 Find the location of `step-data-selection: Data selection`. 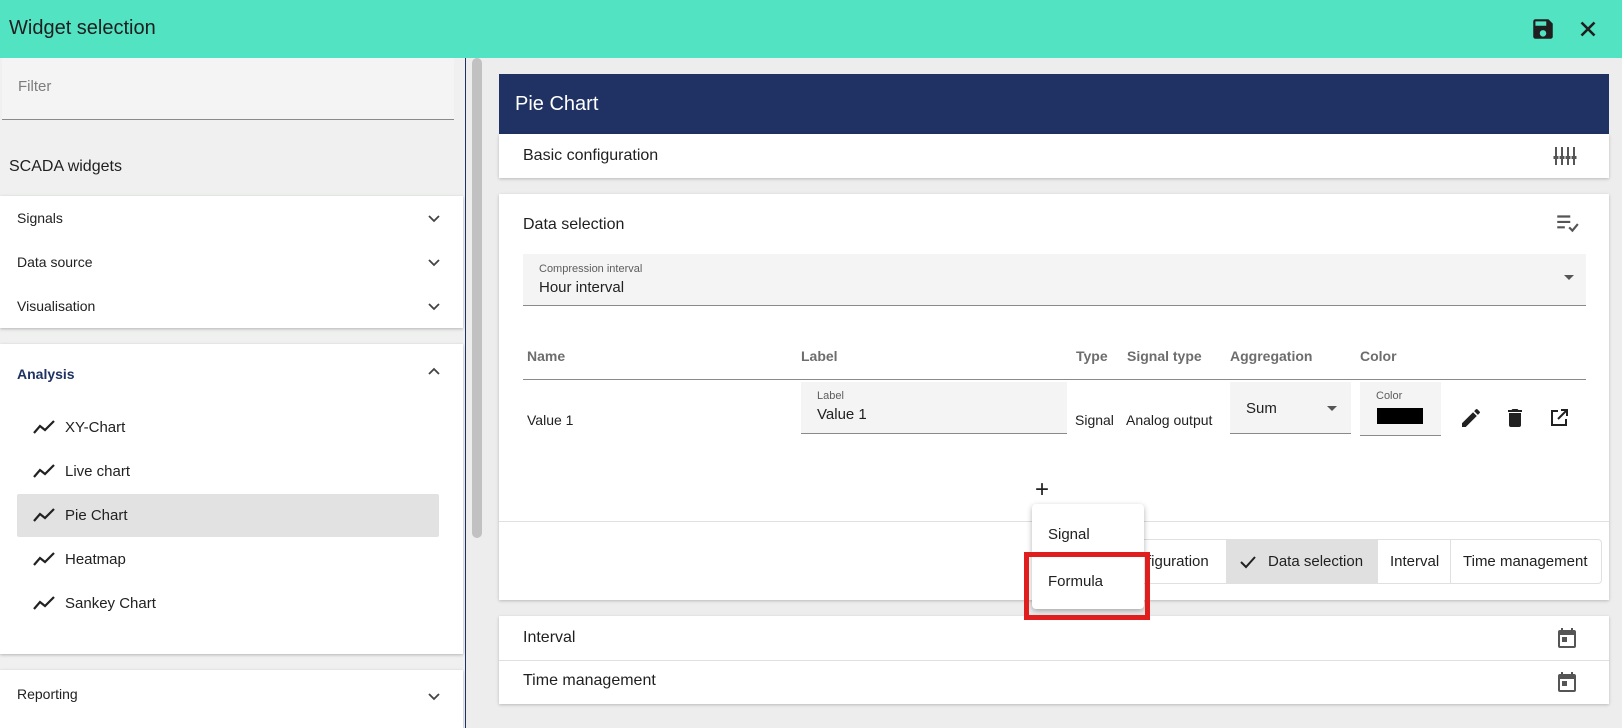

step-data-selection: Data selection is located at coordinates (1301, 561).